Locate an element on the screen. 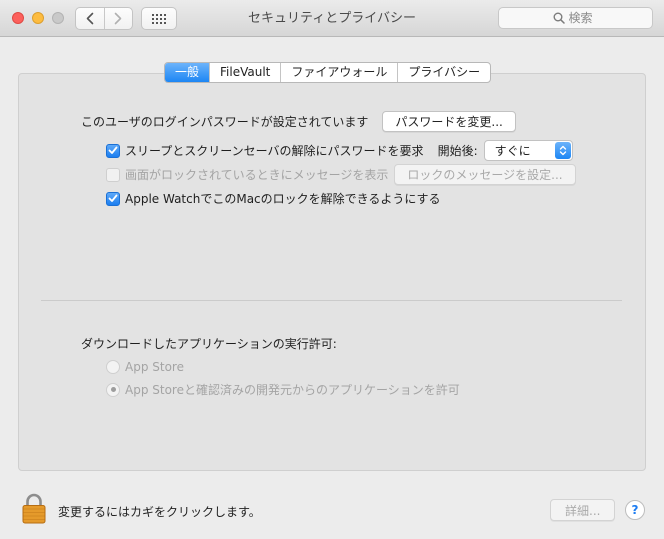  delay-value: すぐに is located at coordinates (512, 151).